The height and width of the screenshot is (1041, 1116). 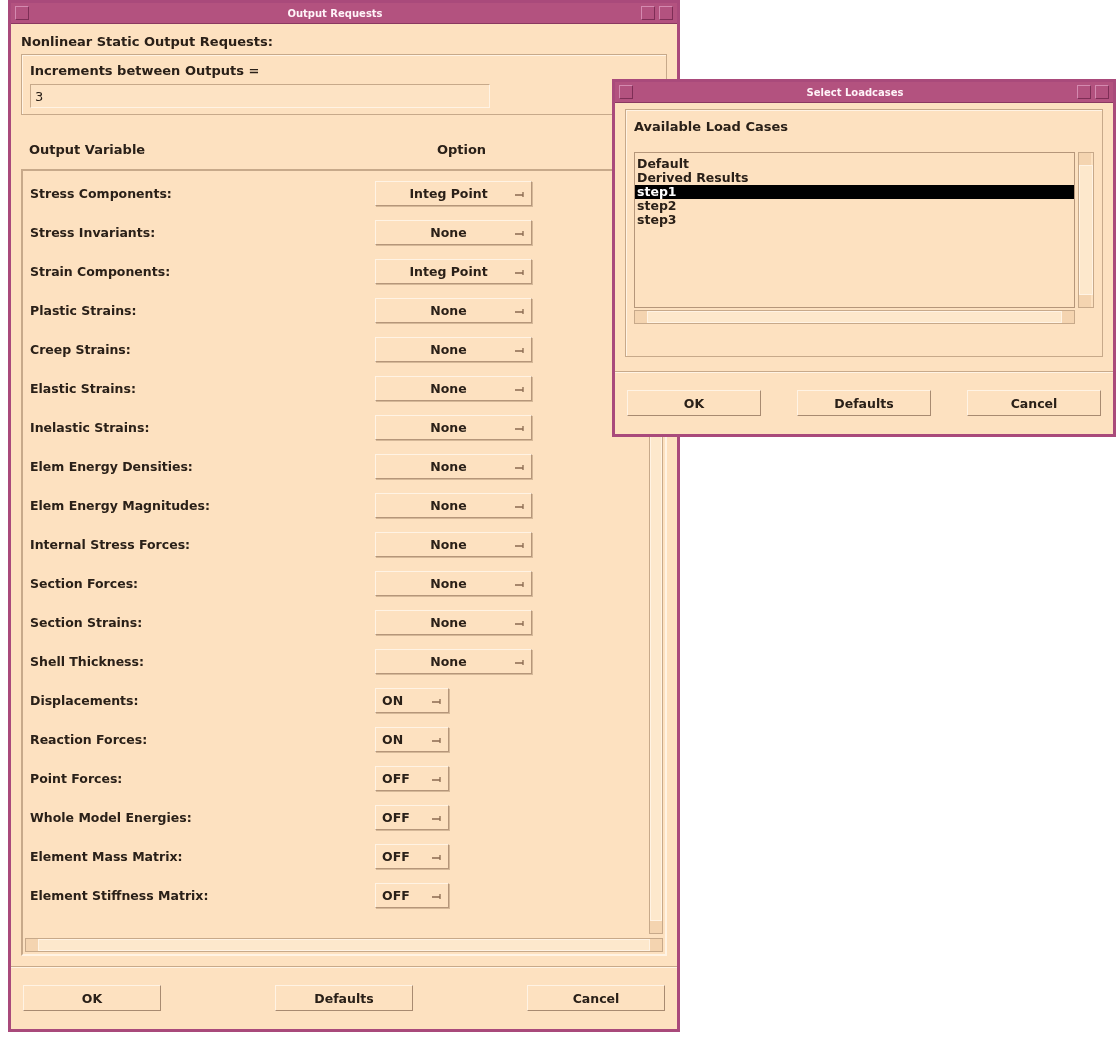 What do you see at coordinates (89, 739) in the screenshot?
I see `variable-label: Reaction Forces:` at bounding box center [89, 739].